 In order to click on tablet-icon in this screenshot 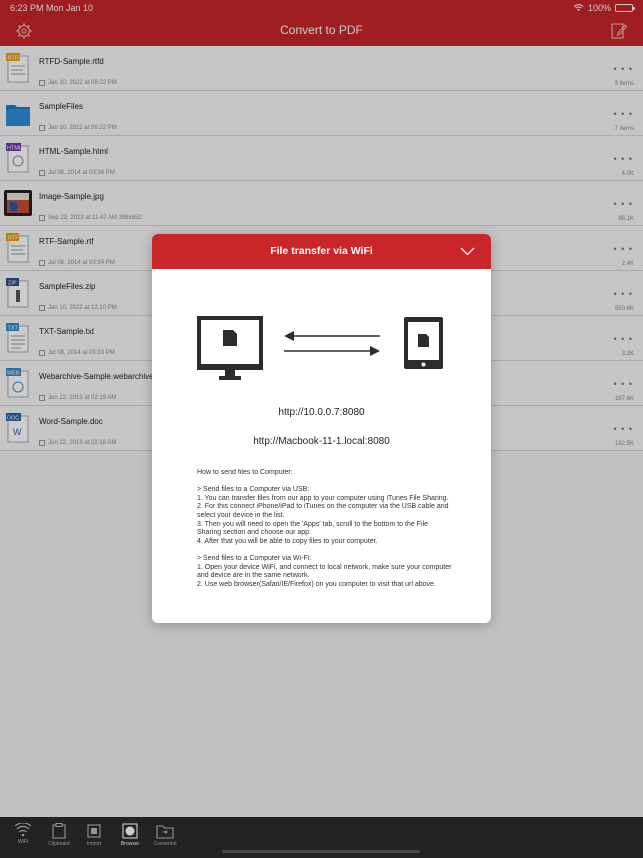, I will do `click(423, 343)`.